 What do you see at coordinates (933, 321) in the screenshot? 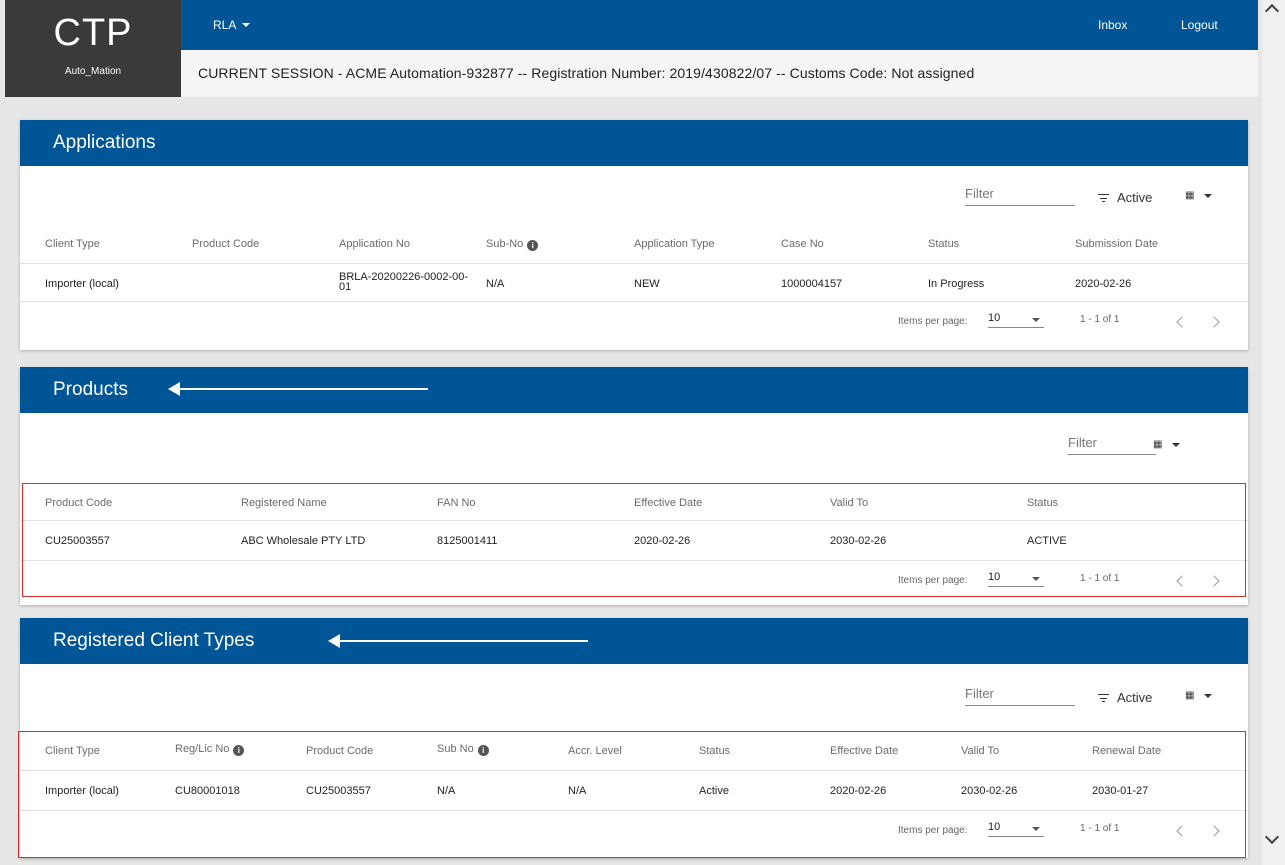
I see `items-per-page-label: Items per page:` at bounding box center [933, 321].